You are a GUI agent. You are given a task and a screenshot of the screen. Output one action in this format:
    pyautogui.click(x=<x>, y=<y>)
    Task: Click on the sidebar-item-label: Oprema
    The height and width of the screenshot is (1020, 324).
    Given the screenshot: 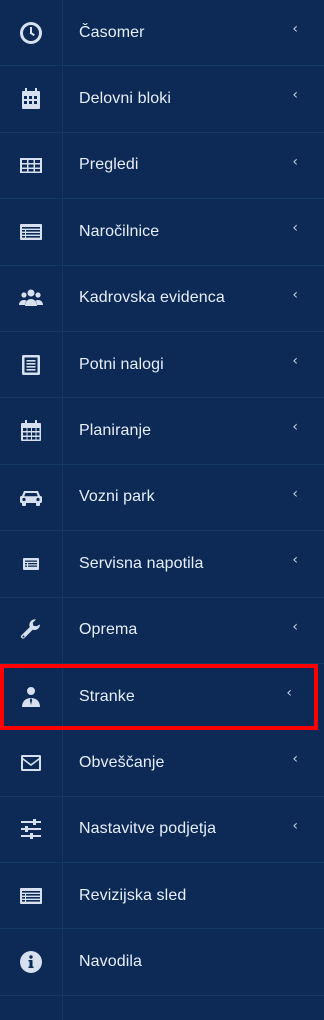 What is the action you would take?
    pyautogui.click(x=108, y=630)
    